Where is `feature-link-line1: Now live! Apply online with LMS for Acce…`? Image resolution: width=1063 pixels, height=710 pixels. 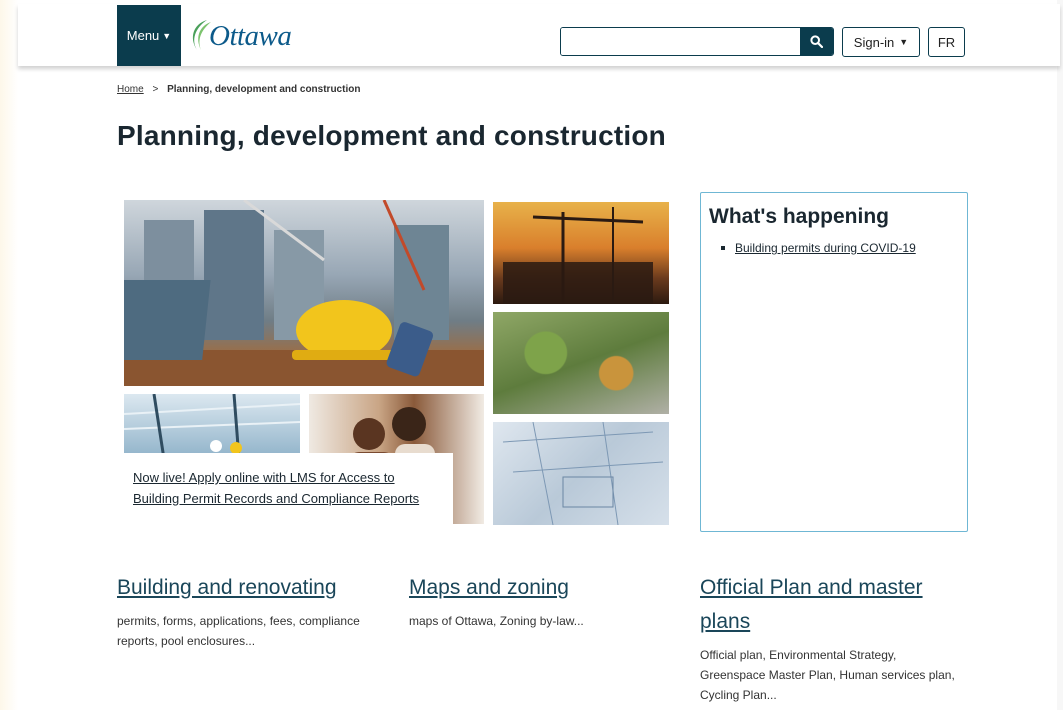 feature-link-line1: Now live! Apply online with LMS for Acce… is located at coordinates (264, 477).